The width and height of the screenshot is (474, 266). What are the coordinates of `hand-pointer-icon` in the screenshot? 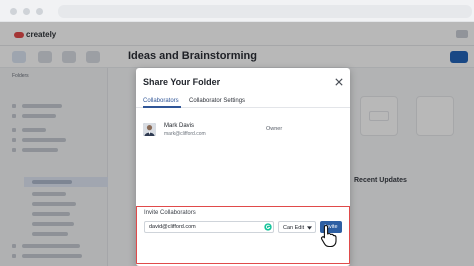 It's located at (329, 236).